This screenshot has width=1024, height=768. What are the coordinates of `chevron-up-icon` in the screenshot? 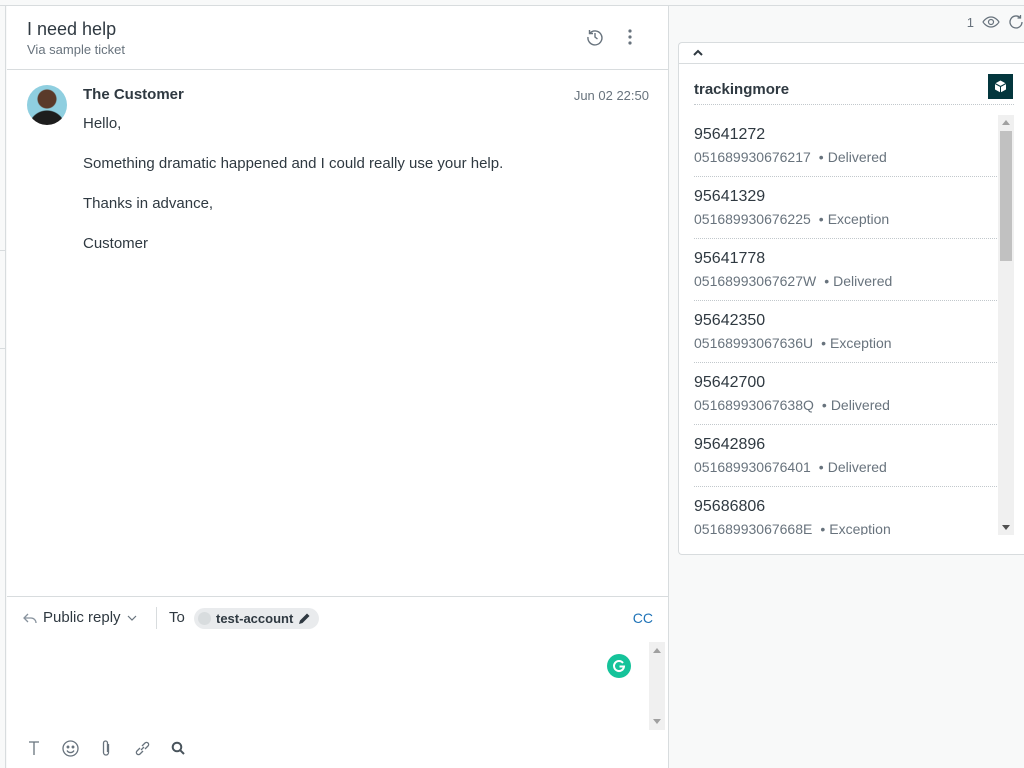 It's located at (698, 52).